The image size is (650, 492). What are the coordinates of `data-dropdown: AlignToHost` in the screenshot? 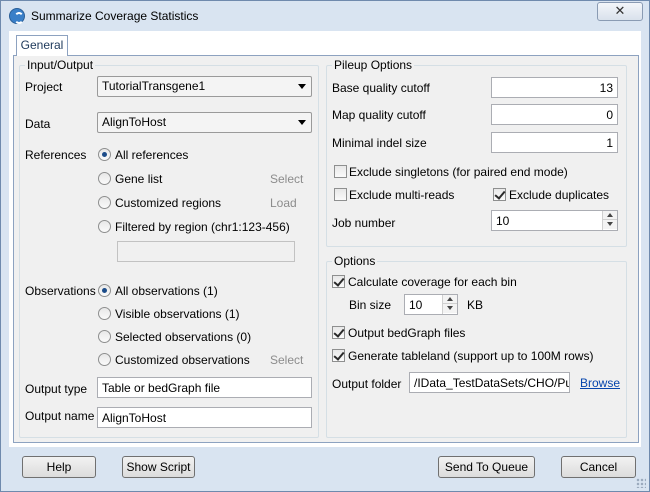 It's located at (204, 122).